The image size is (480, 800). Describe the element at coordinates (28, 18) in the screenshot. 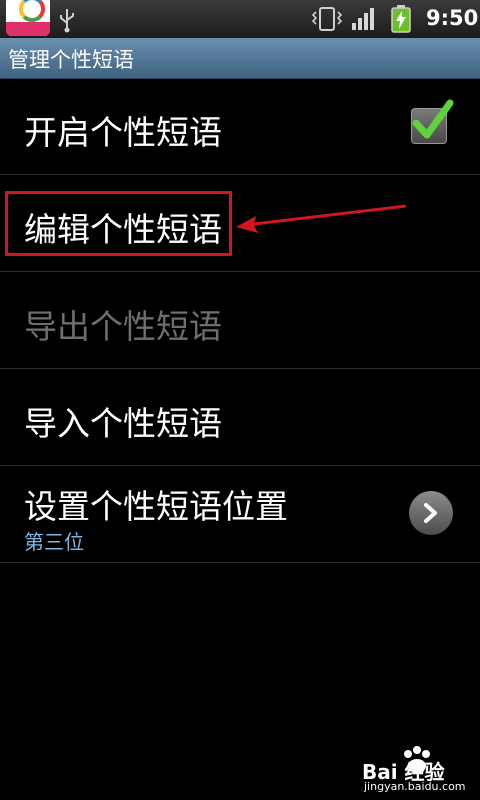

I see `app-icon` at that location.